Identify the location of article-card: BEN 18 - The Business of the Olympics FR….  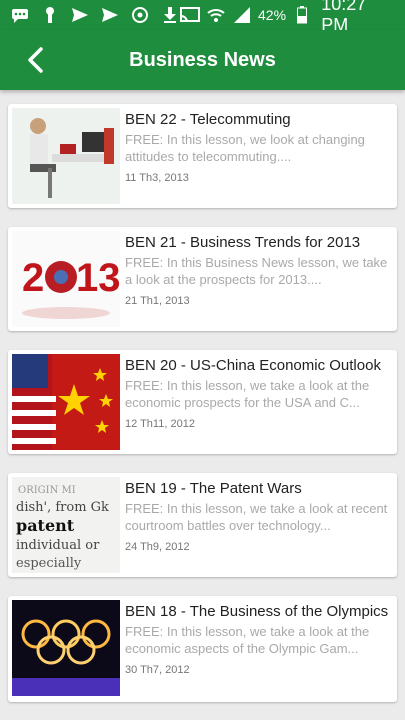
(202, 649).